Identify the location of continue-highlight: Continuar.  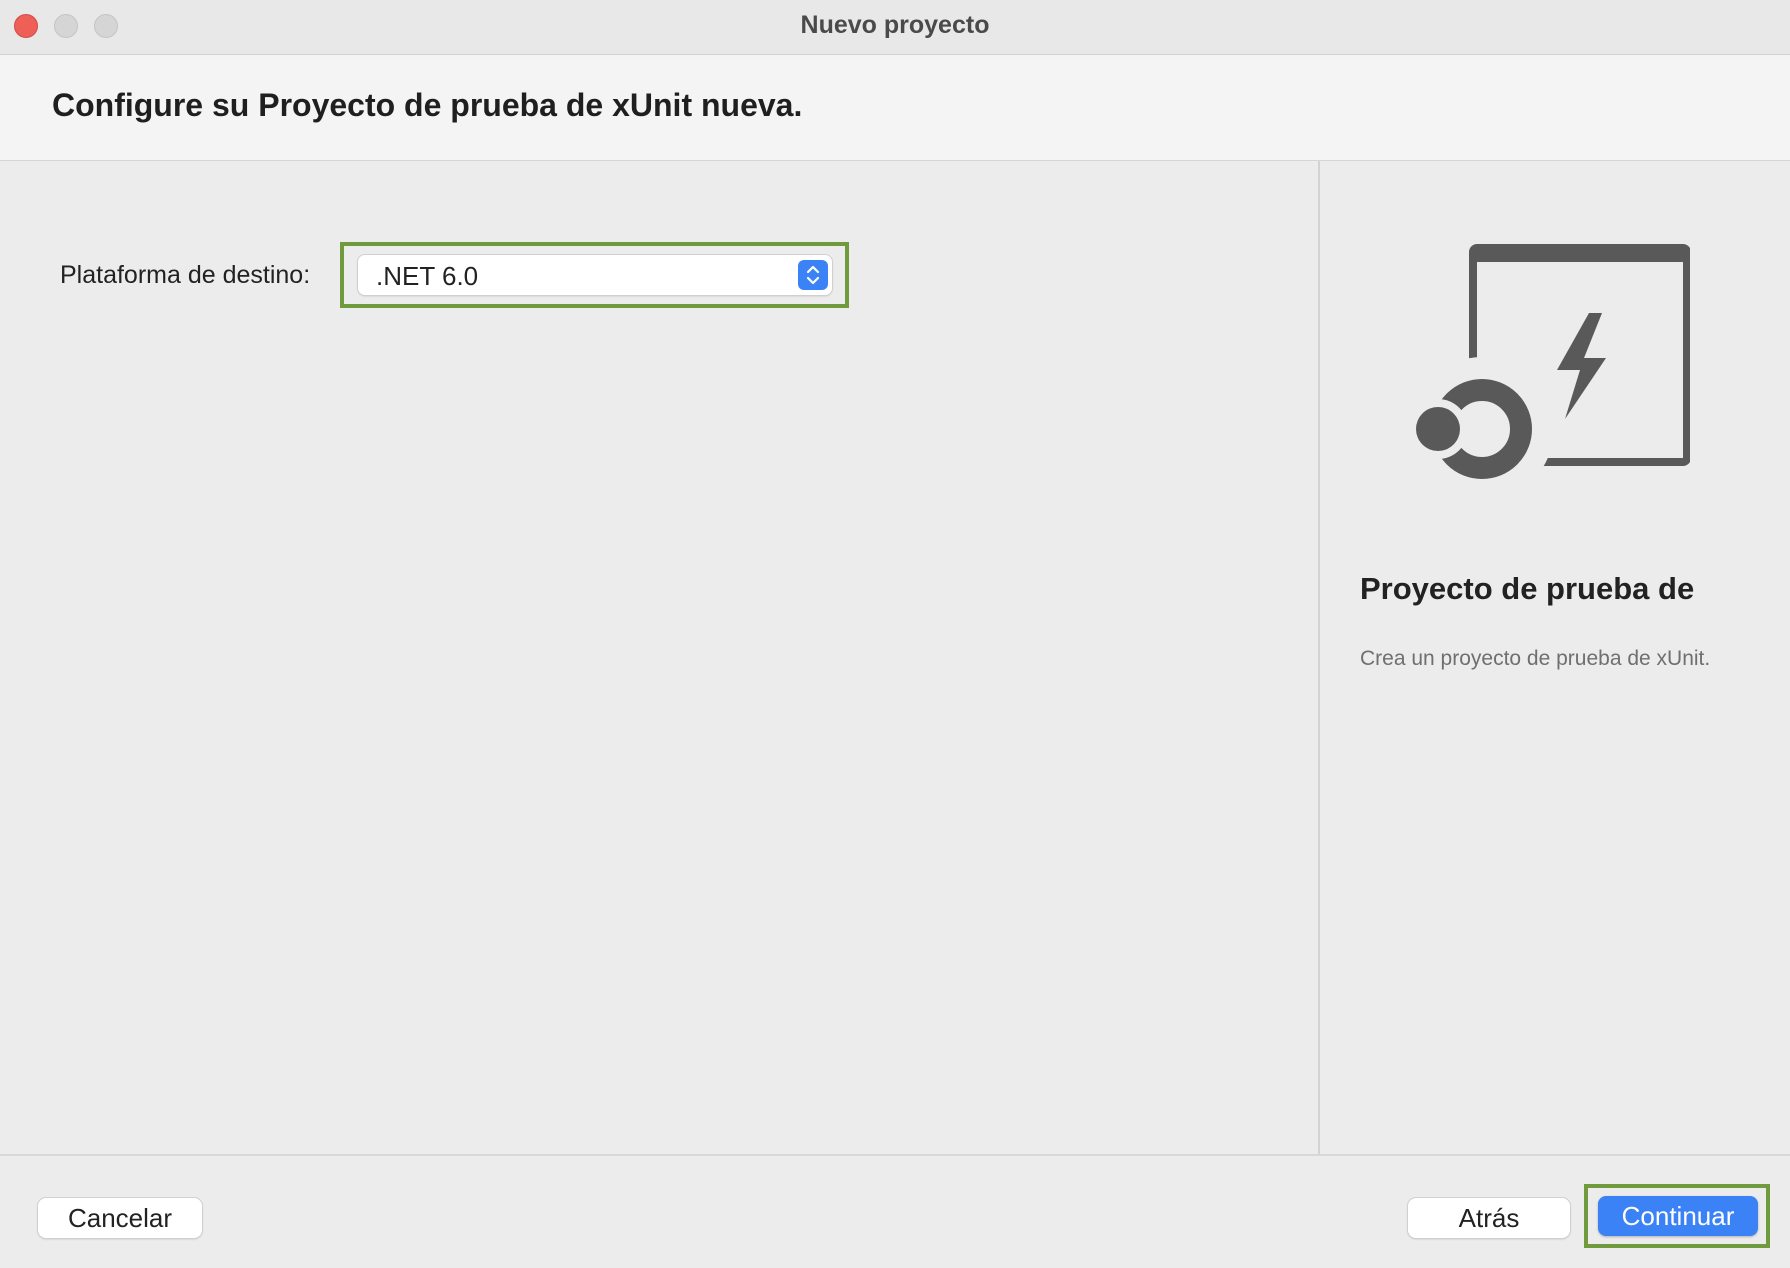
(1677, 1216).